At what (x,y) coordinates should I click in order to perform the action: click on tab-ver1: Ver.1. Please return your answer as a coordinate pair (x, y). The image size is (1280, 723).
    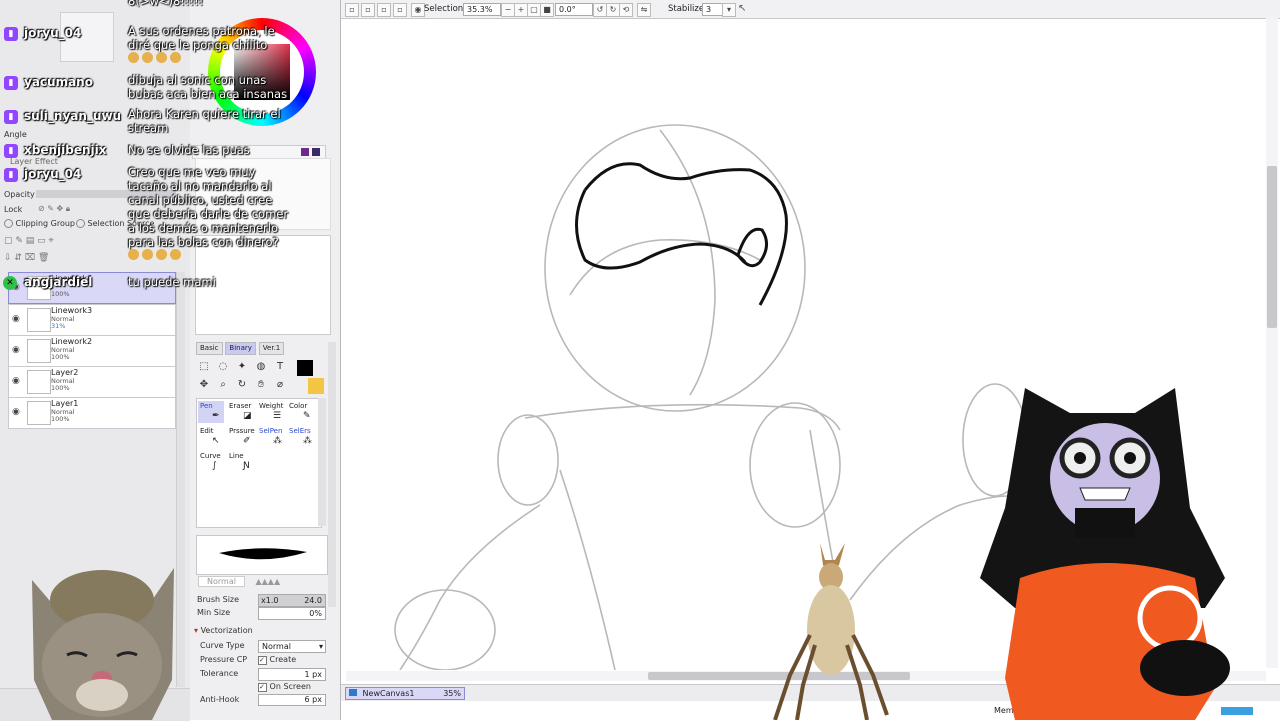
    Looking at the image, I should click on (271, 348).